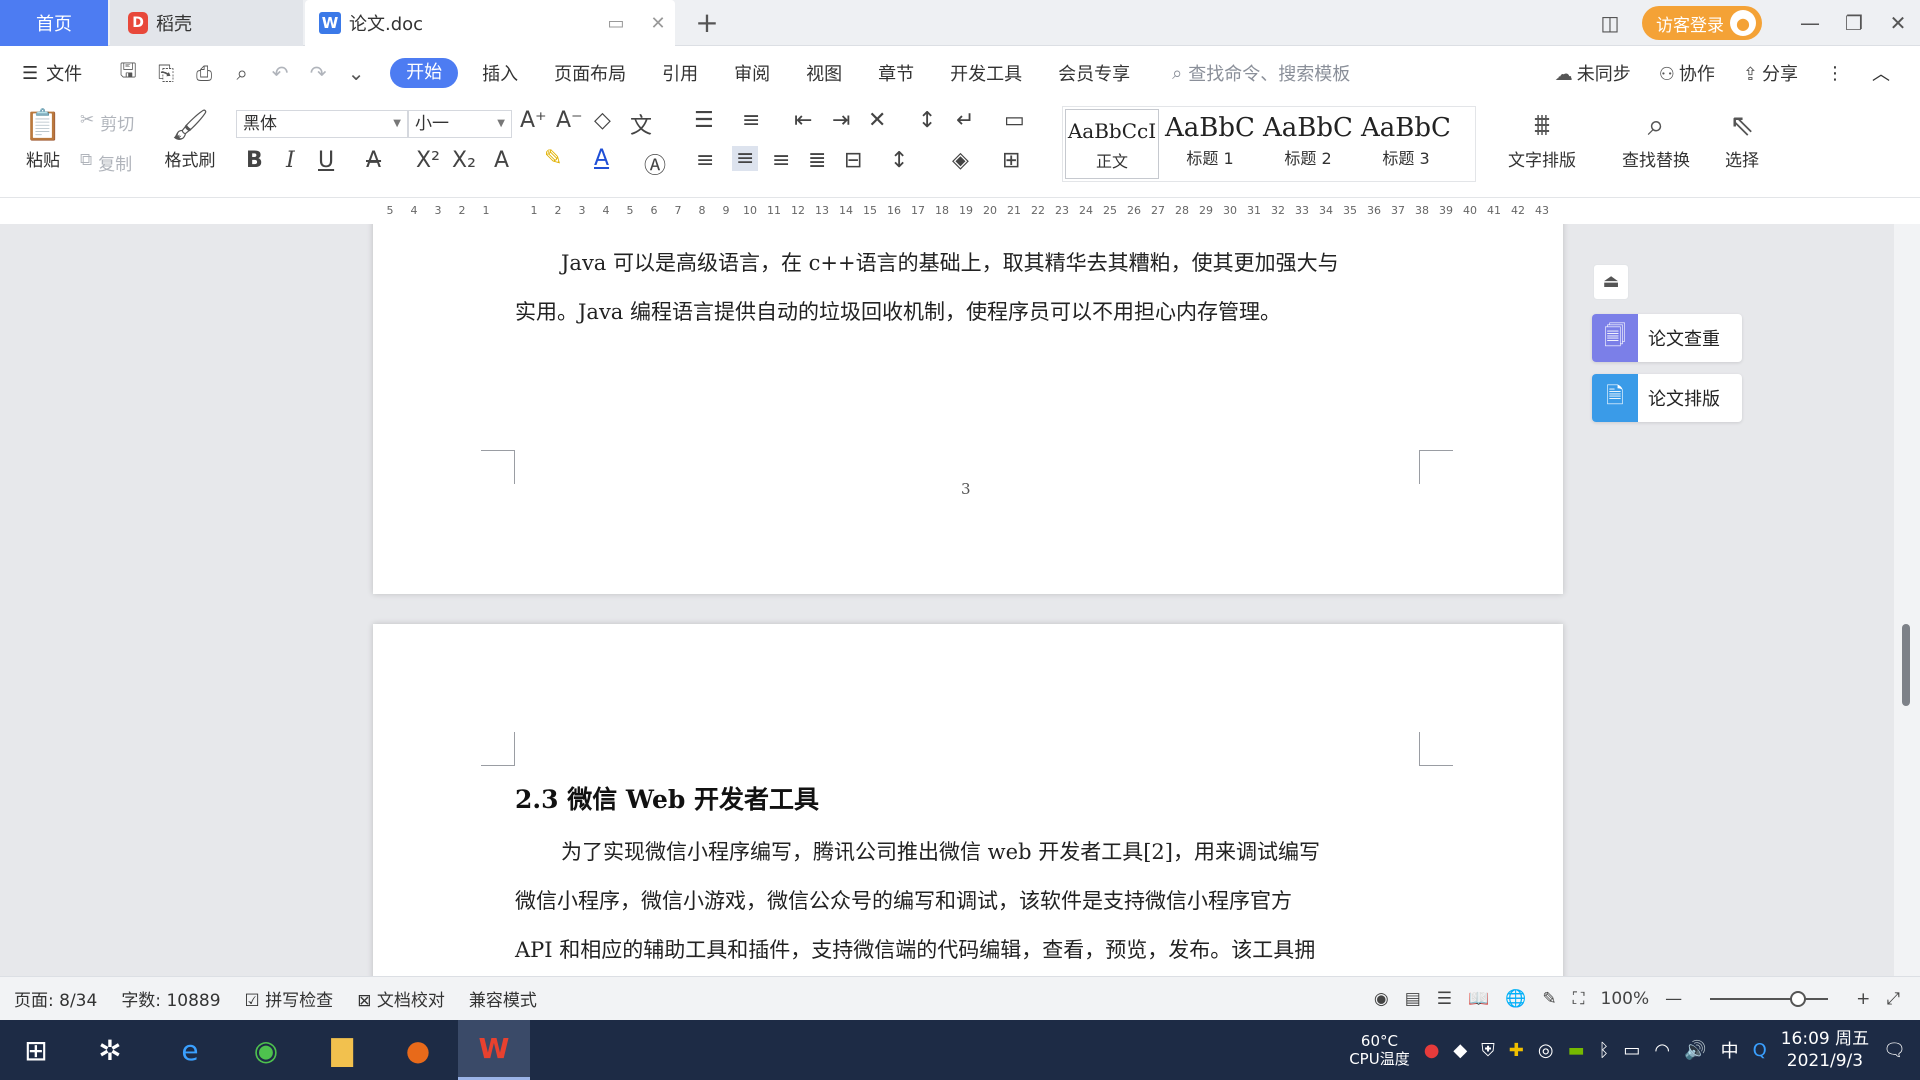 The width and height of the screenshot is (1920, 1080). I want to click on char-border-icon: Ⓐ, so click(655, 164).